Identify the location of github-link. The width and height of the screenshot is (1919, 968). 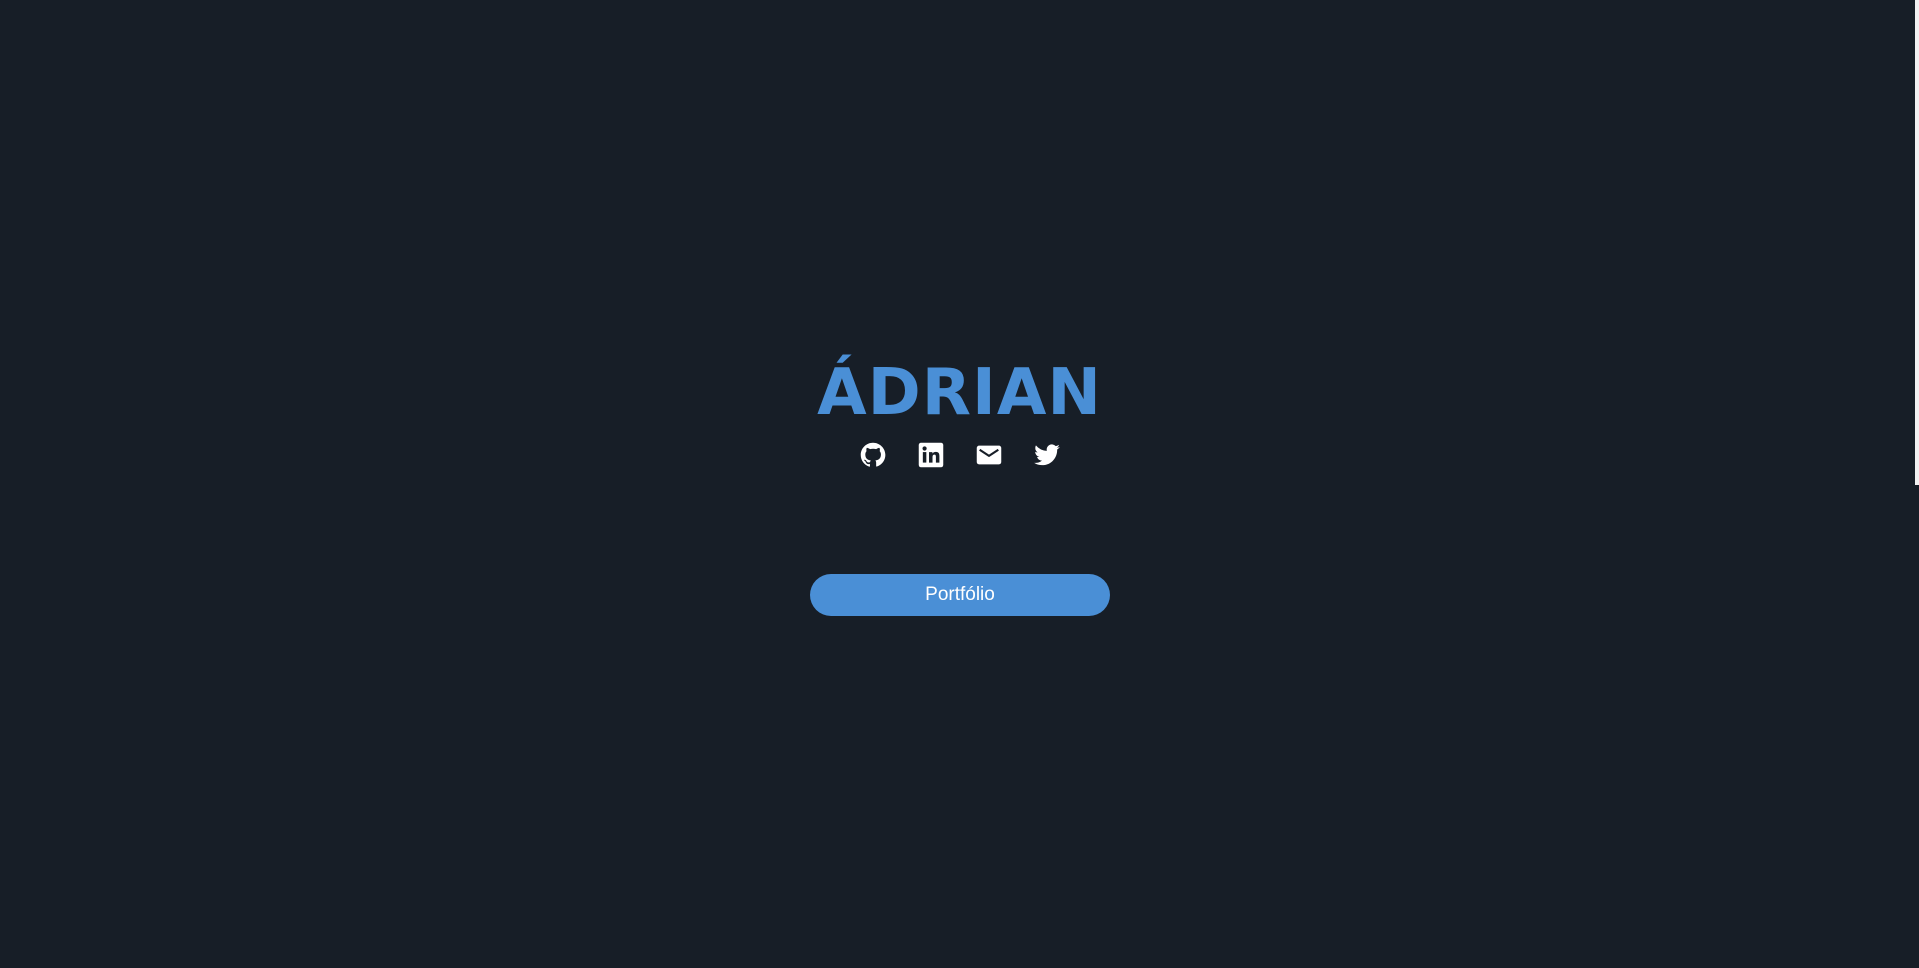
(873, 455).